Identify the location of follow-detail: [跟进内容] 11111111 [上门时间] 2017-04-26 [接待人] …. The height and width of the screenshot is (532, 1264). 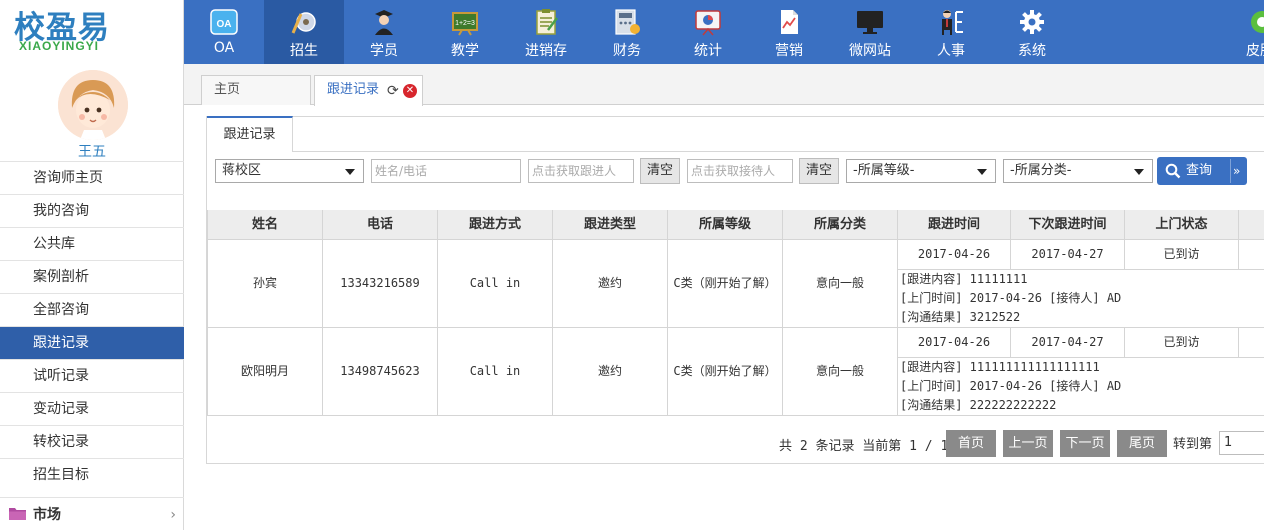
(1081, 299).